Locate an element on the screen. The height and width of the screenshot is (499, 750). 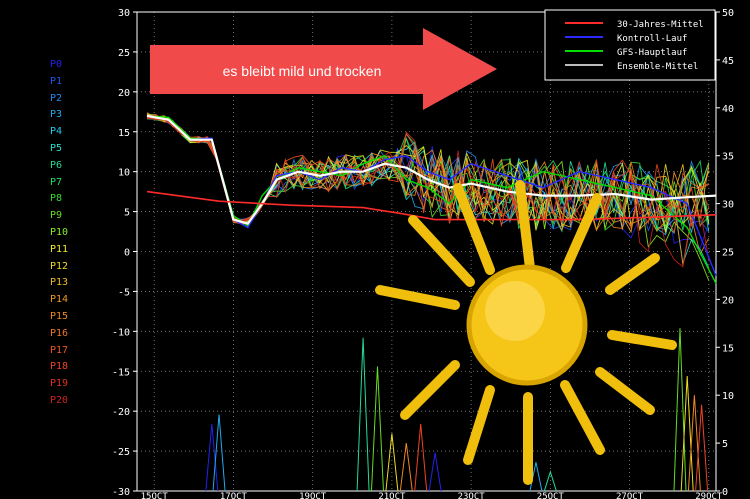
member-legend-item: P17 is located at coordinates (59, 350).